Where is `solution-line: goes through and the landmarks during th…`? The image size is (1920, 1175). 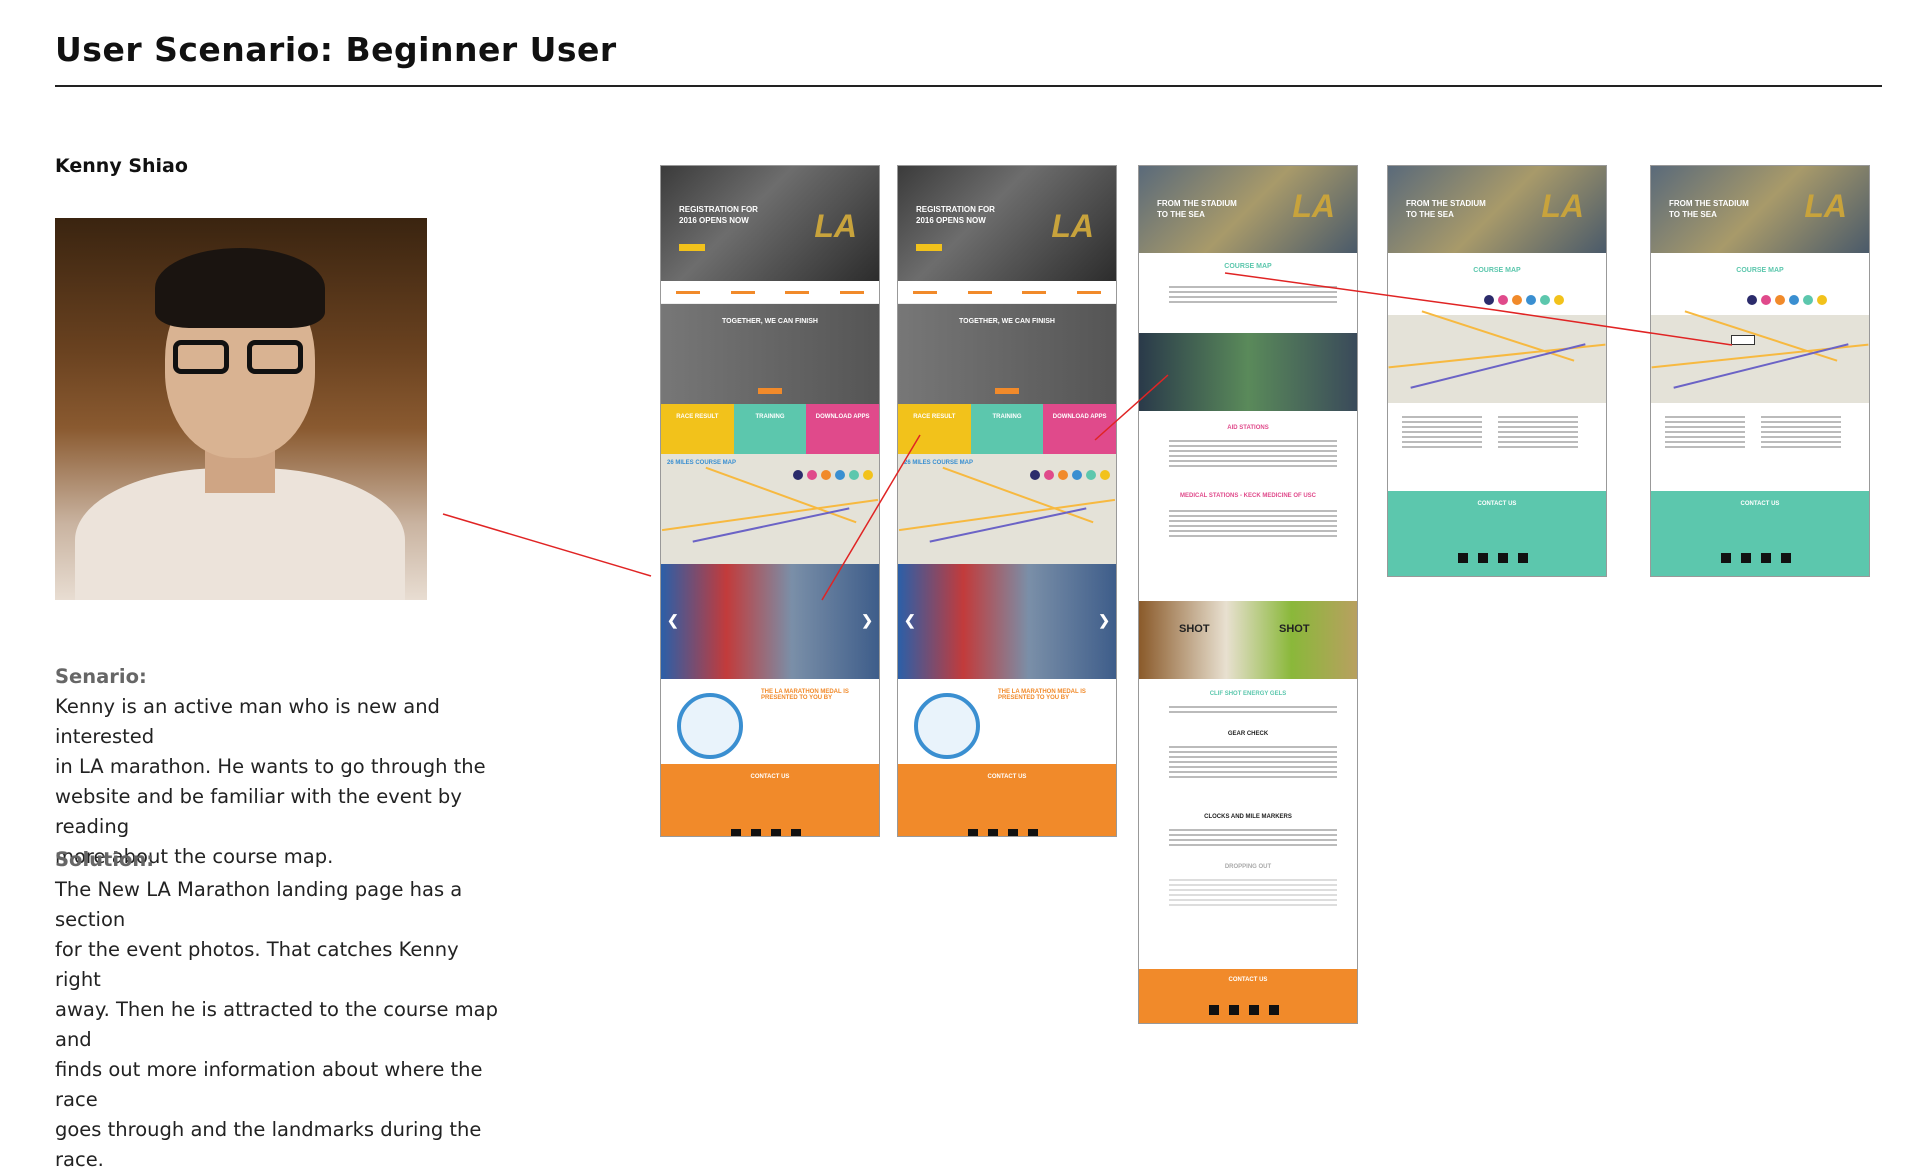 solution-line: goes through and the landmarks during th… is located at coordinates (268, 1144).